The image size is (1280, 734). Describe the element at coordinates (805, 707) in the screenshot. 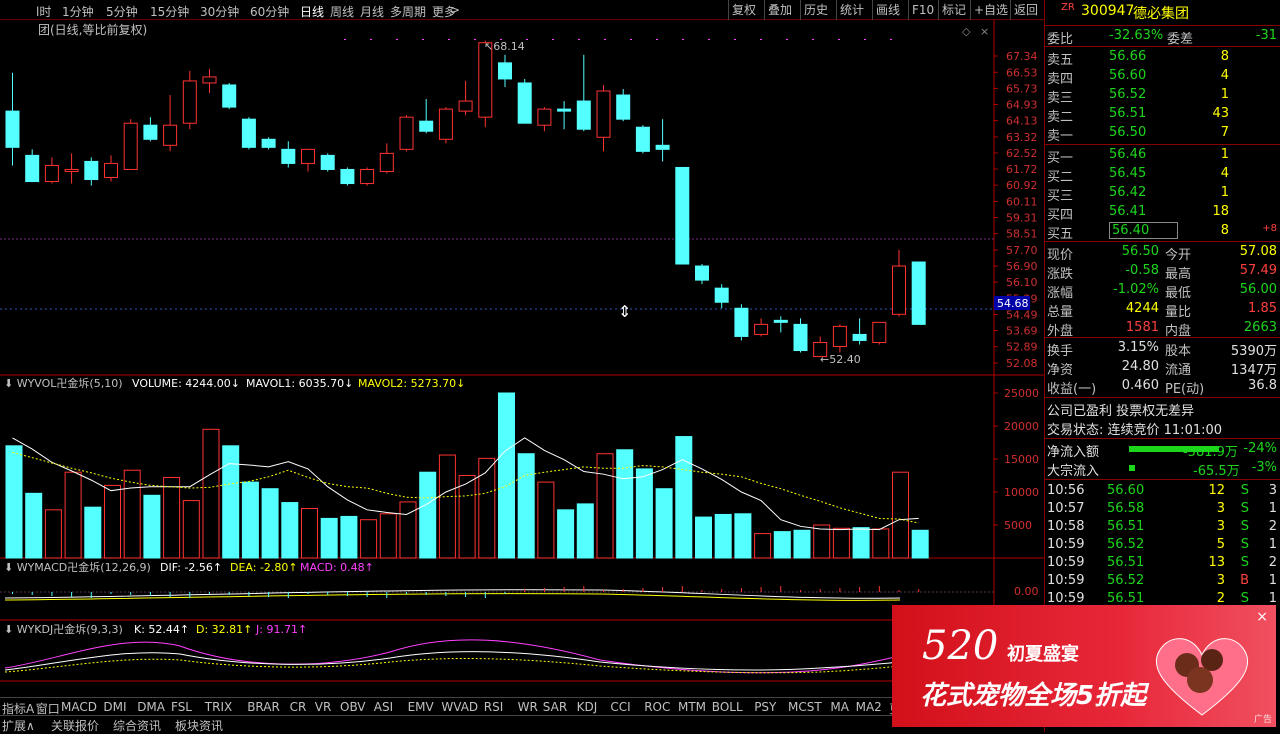

I see `indicator-tab: MCST` at that location.